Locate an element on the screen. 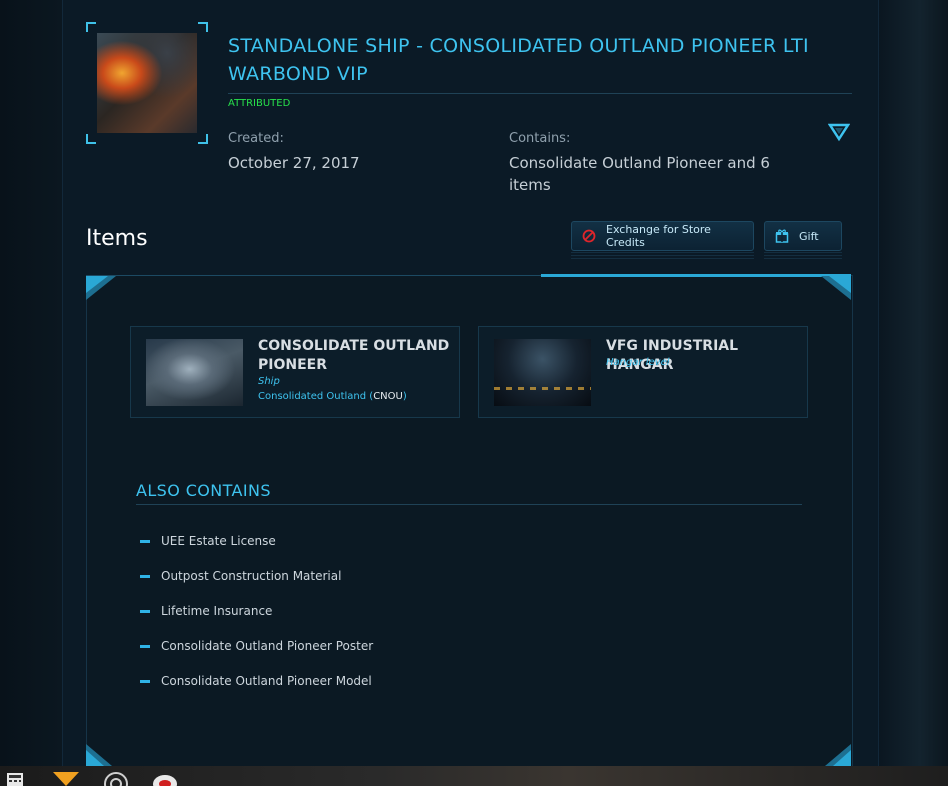  pledge-thumbnail is located at coordinates (147, 83).